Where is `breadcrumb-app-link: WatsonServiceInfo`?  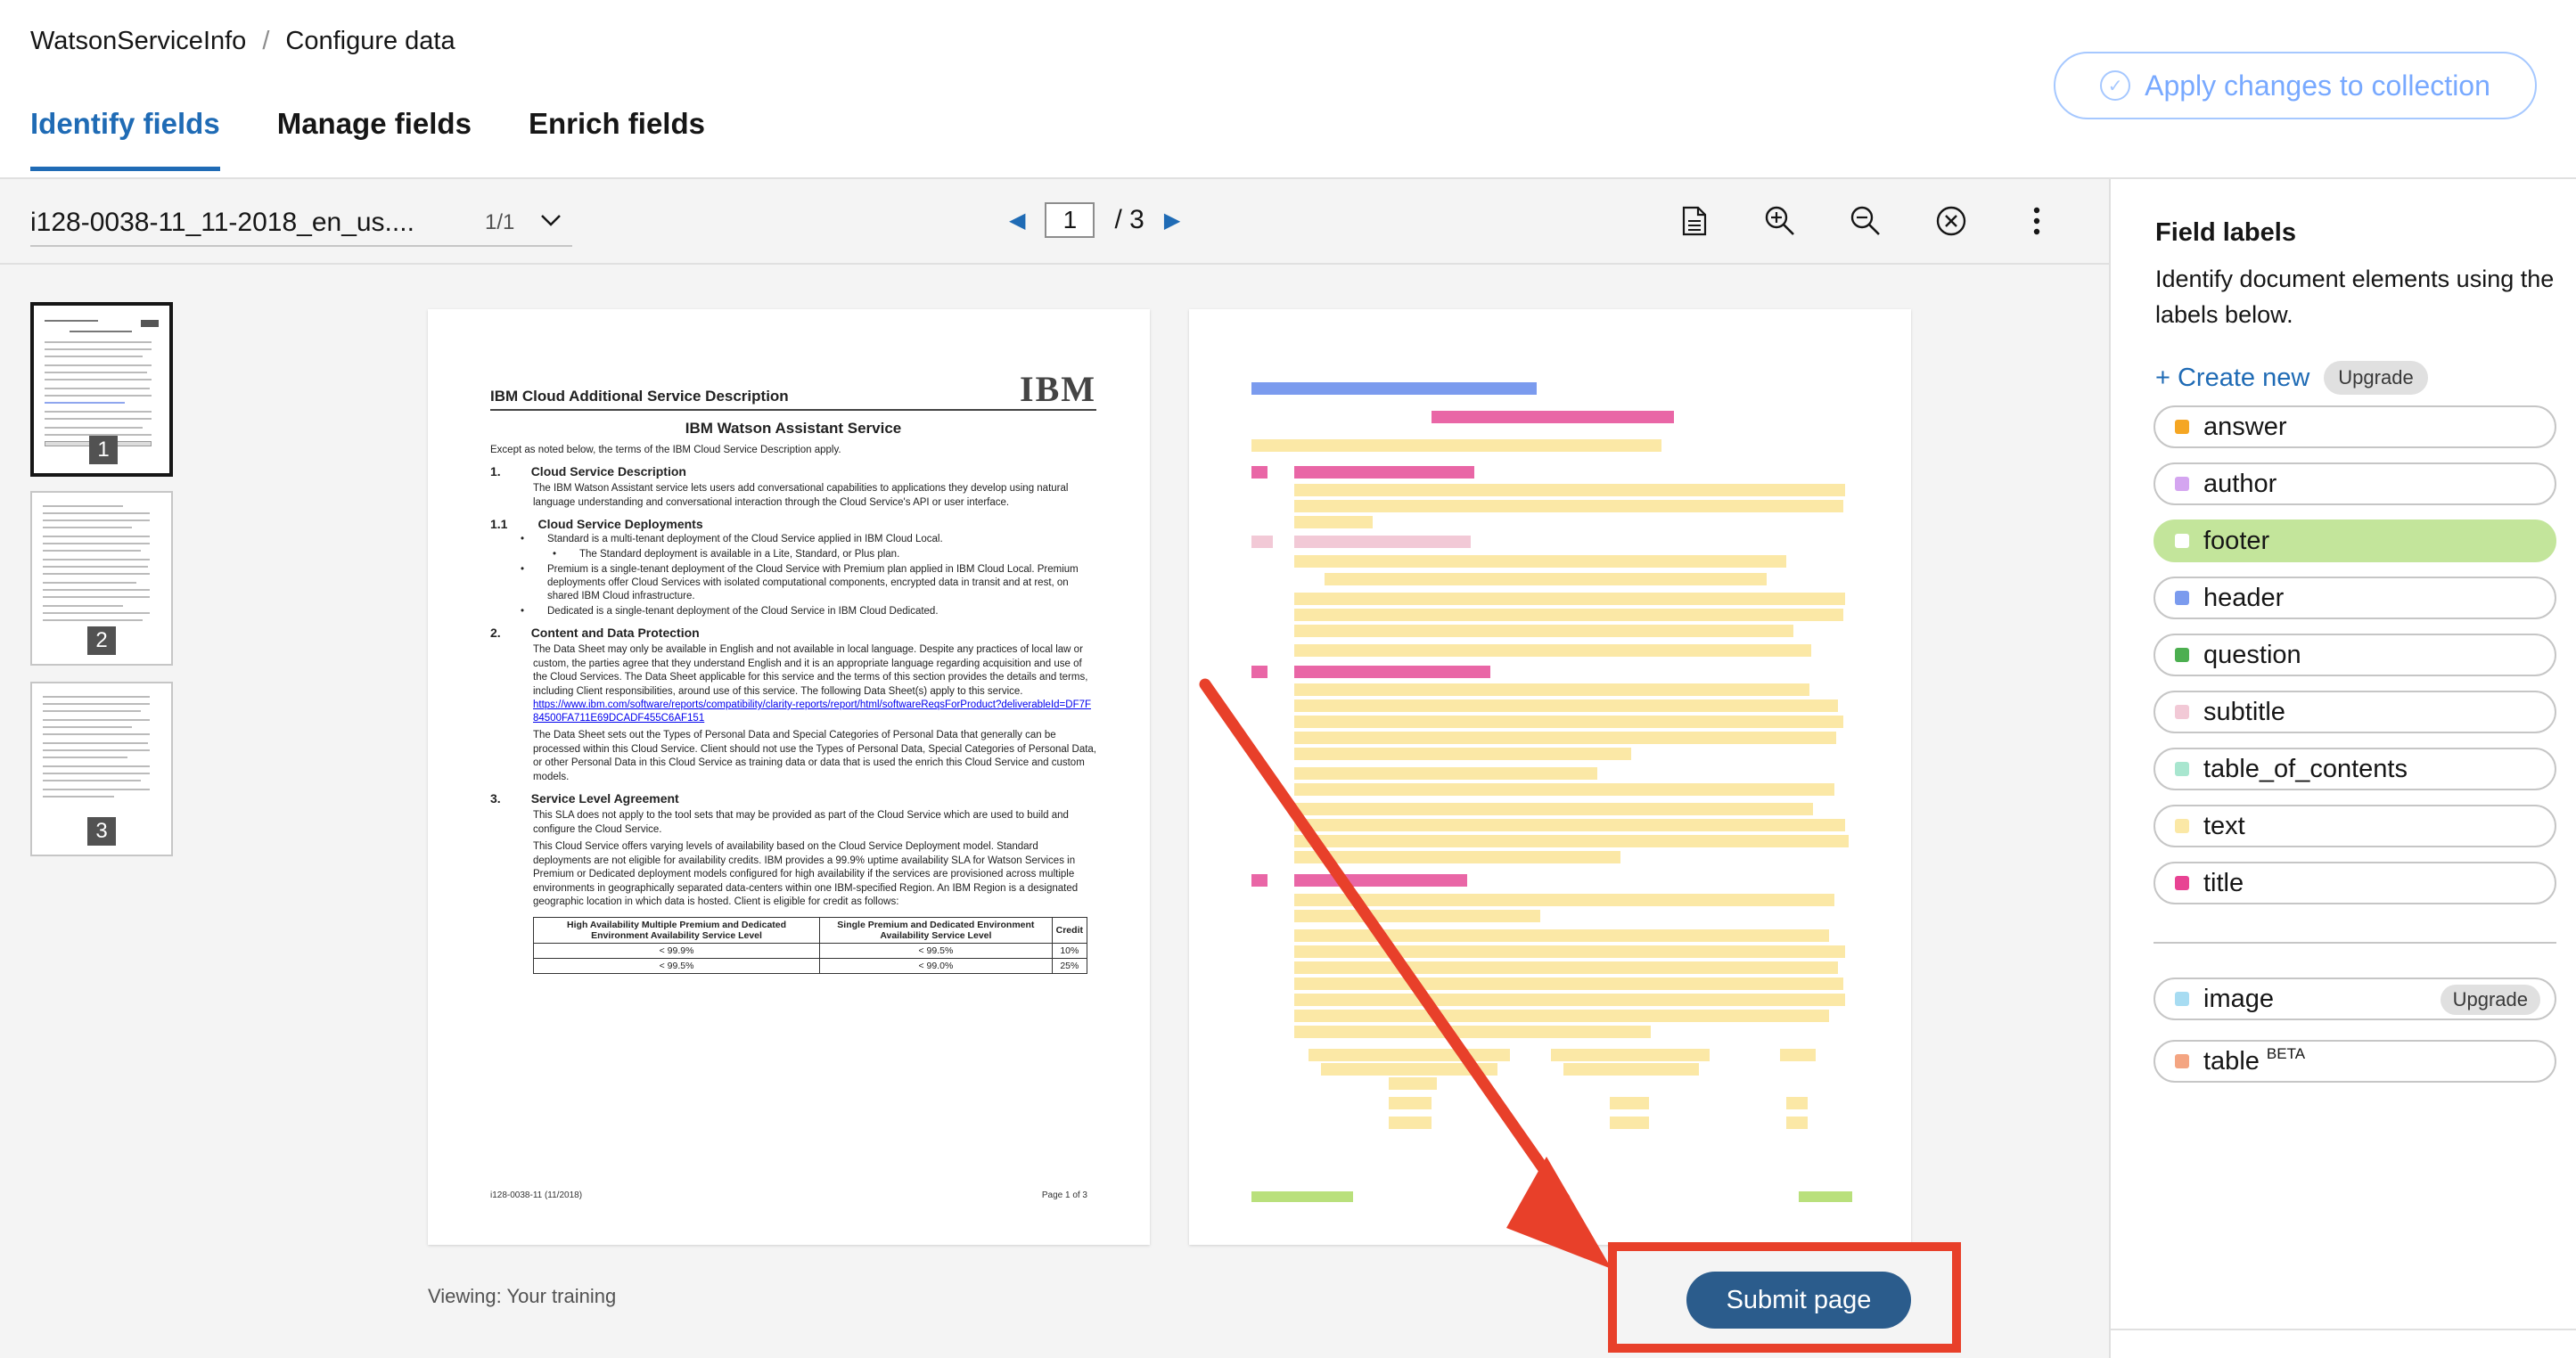
breadcrumb-app-link: WatsonServiceInfo is located at coordinates (138, 41).